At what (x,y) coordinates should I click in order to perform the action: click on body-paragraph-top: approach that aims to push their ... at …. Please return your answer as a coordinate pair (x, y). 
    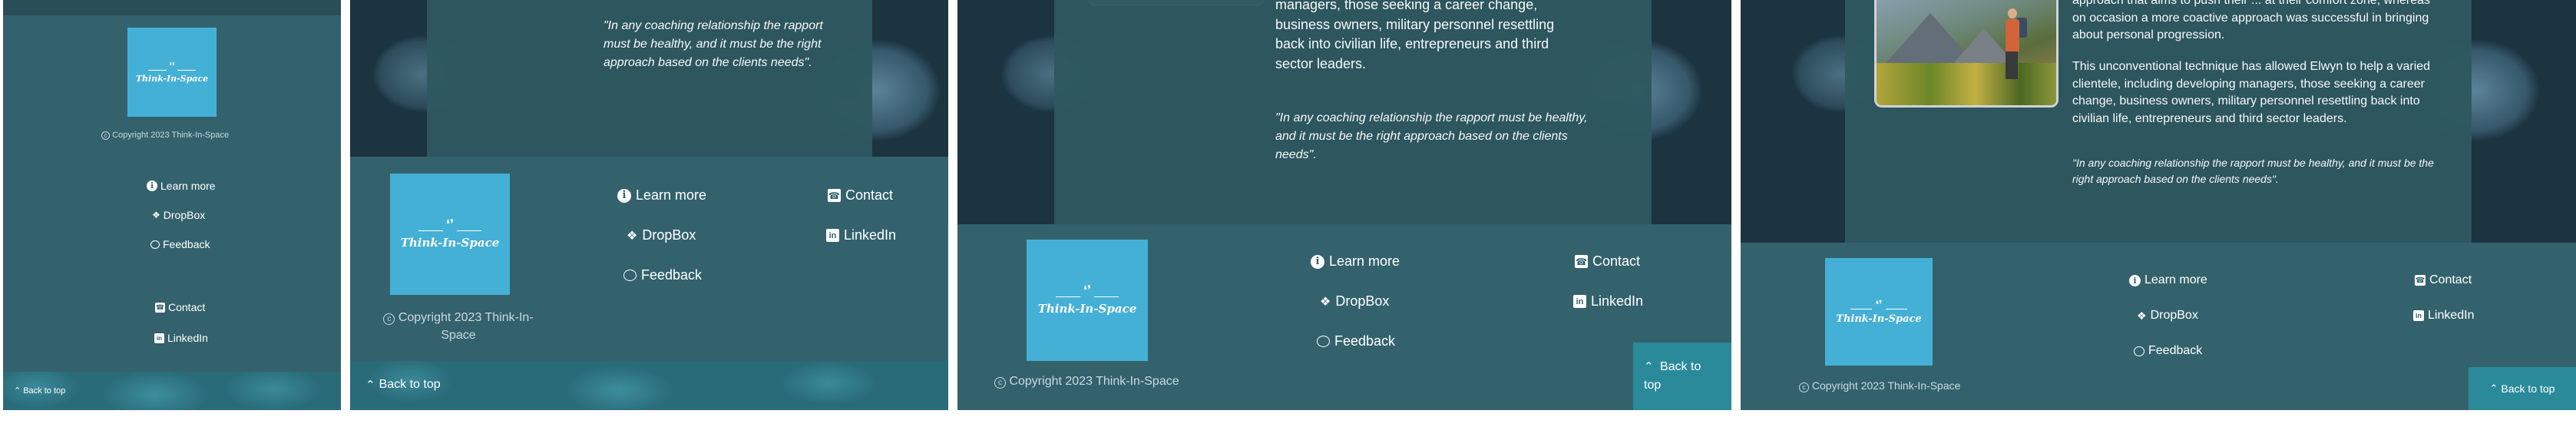
    Looking at the image, I should click on (2251, 21).